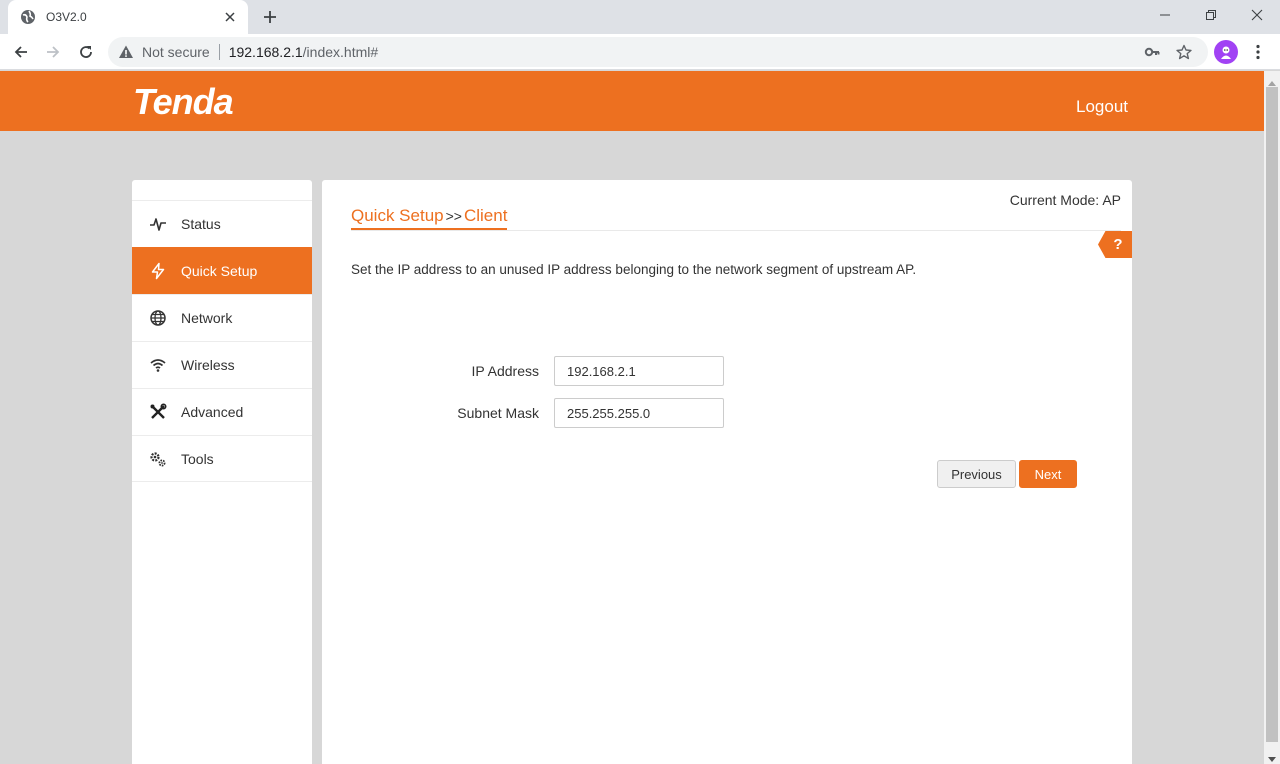 Image resolution: width=1280 pixels, height=764 pixels. I want to click on ip-address-row: IP Address, so click(551, 371).